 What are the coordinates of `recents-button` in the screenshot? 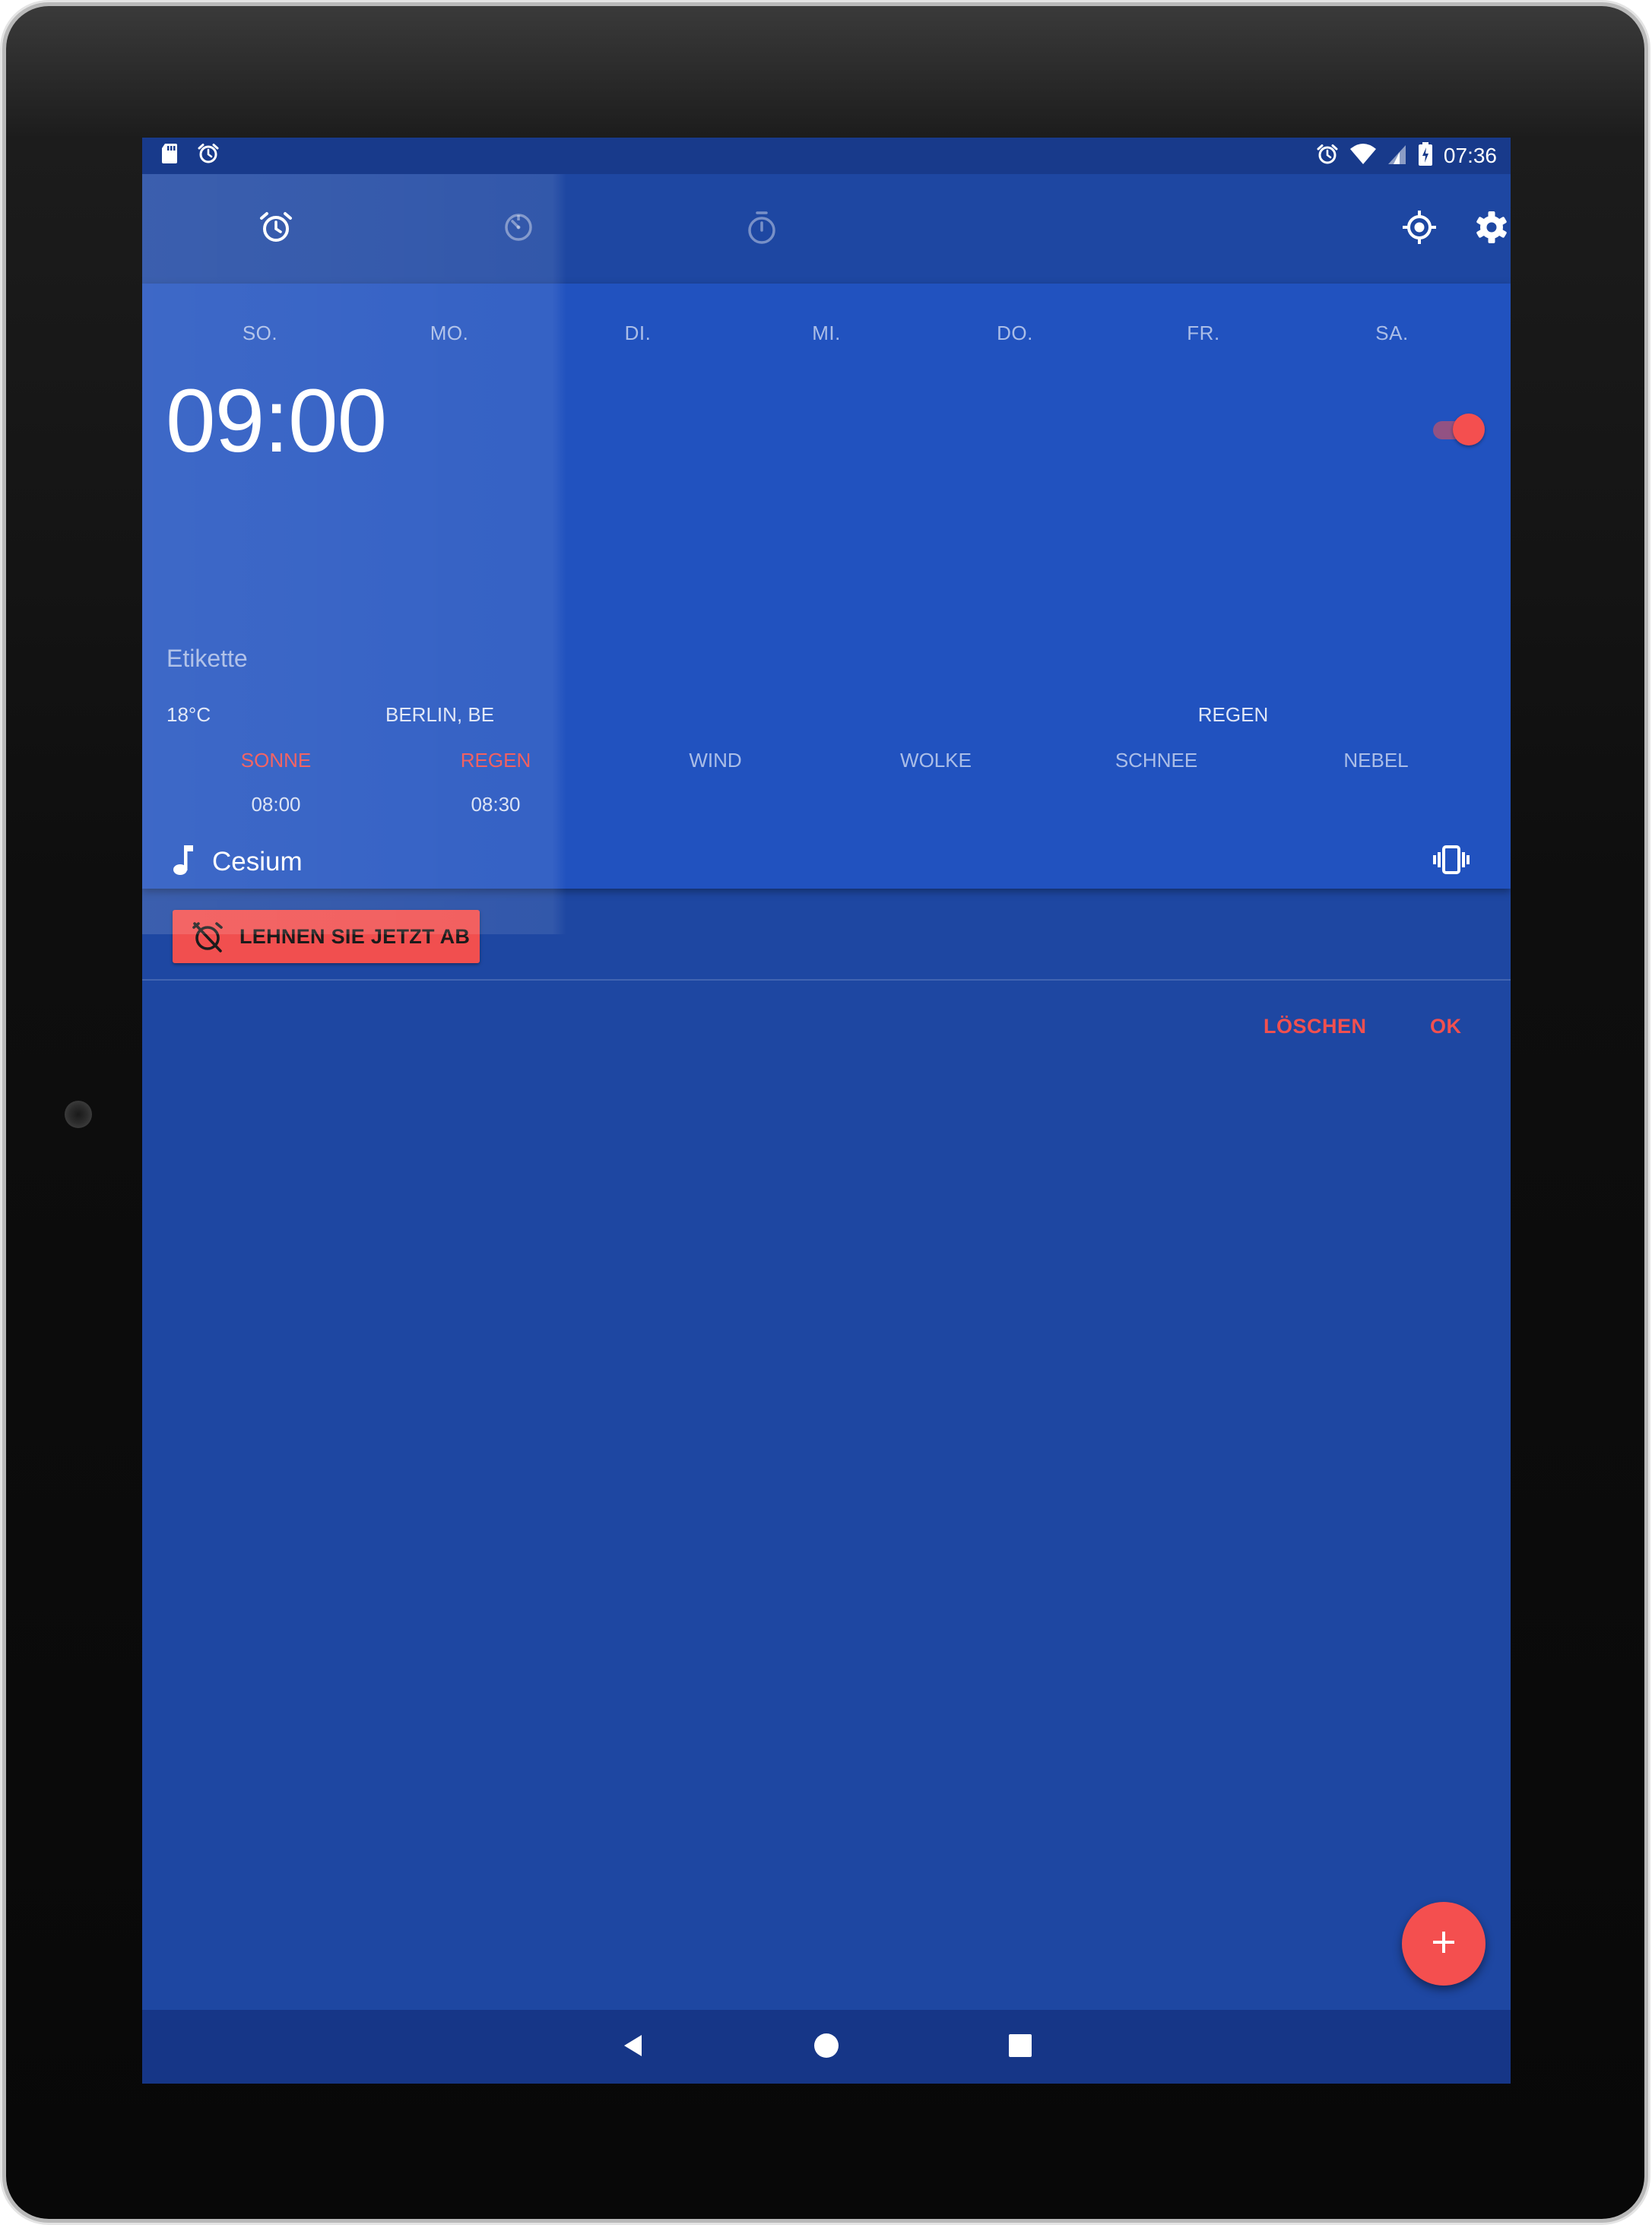 It's located at (1020, 2048).